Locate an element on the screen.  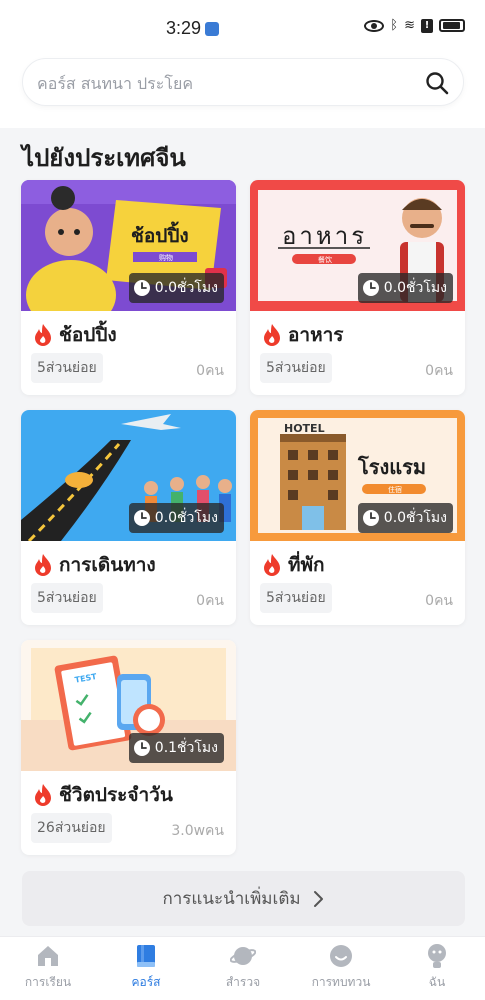
notification-icon is located at coordinates (212, 29).